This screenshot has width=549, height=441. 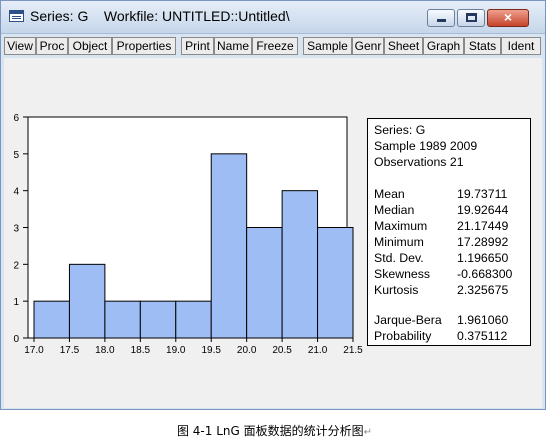 What do you see at coordinates (483, 242) in the screenshot?
I see `stat-value-minimum: 17.28992` at bounding box center [483, 242].